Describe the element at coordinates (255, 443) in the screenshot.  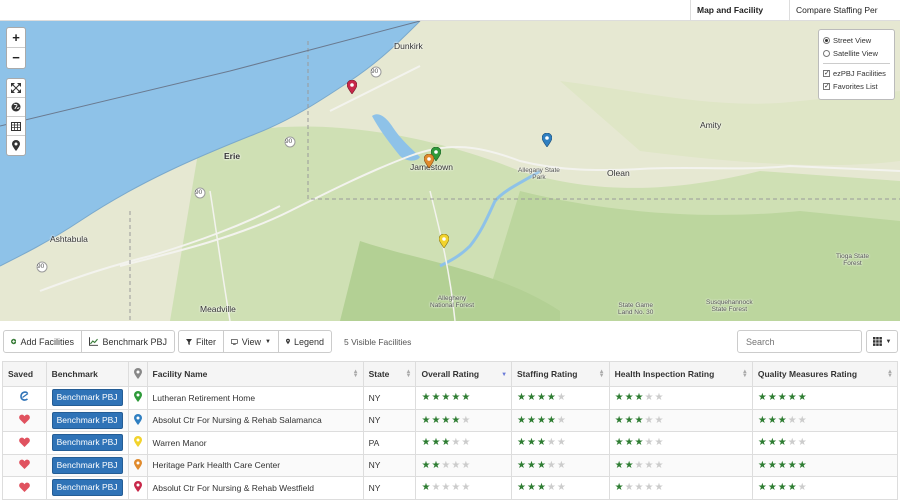
I see `facility-name-cell: Warren Manor` at that location.